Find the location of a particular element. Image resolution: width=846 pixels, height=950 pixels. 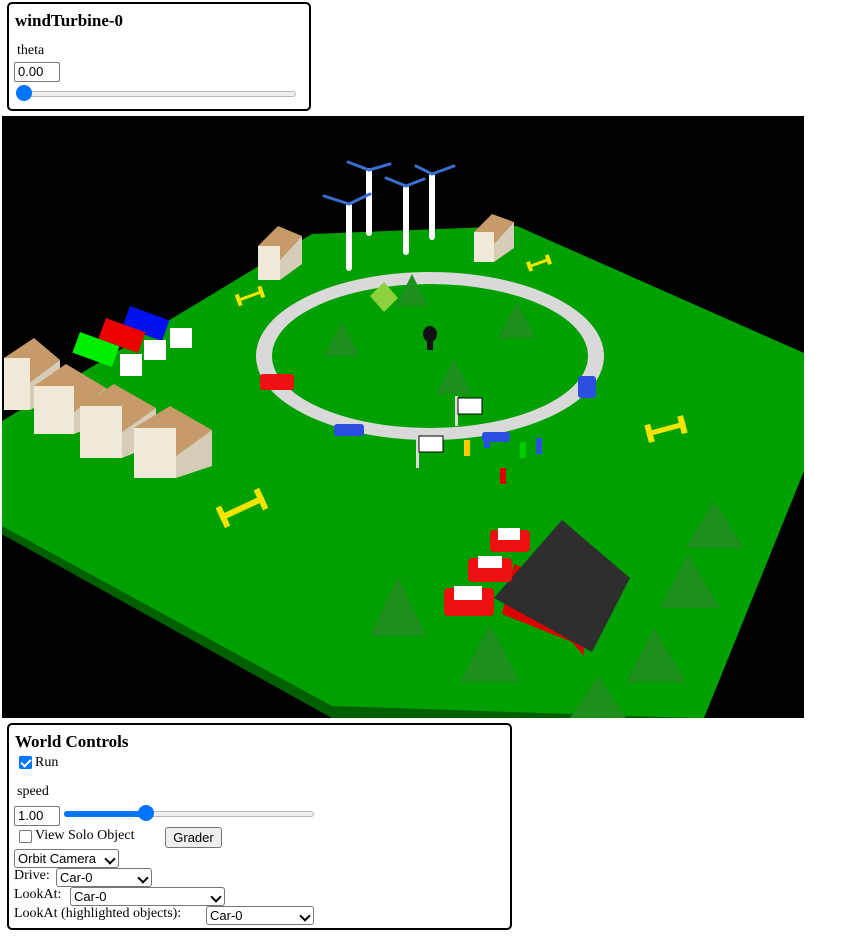

view-solo-label: View Solo Object is located at coordinates (85, 835).